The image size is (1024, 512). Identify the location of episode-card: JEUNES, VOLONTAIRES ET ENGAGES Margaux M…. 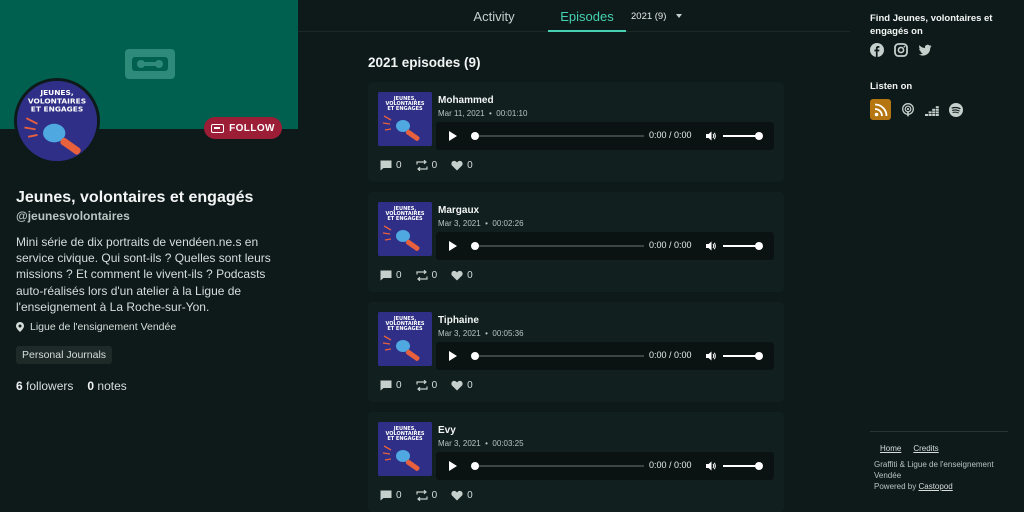
(576, 242).